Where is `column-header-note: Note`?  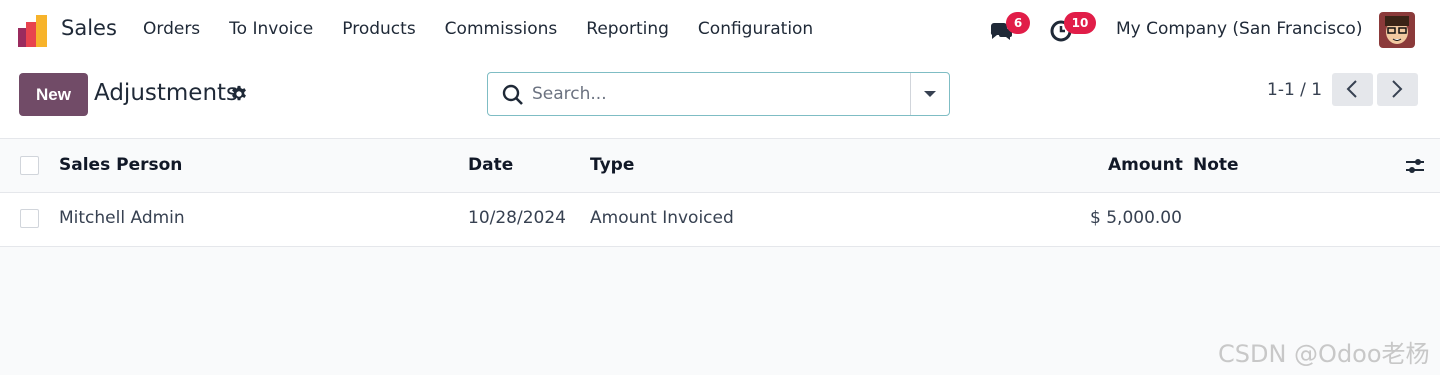
column-header-note: Note is located at coordinates (1216, 165).